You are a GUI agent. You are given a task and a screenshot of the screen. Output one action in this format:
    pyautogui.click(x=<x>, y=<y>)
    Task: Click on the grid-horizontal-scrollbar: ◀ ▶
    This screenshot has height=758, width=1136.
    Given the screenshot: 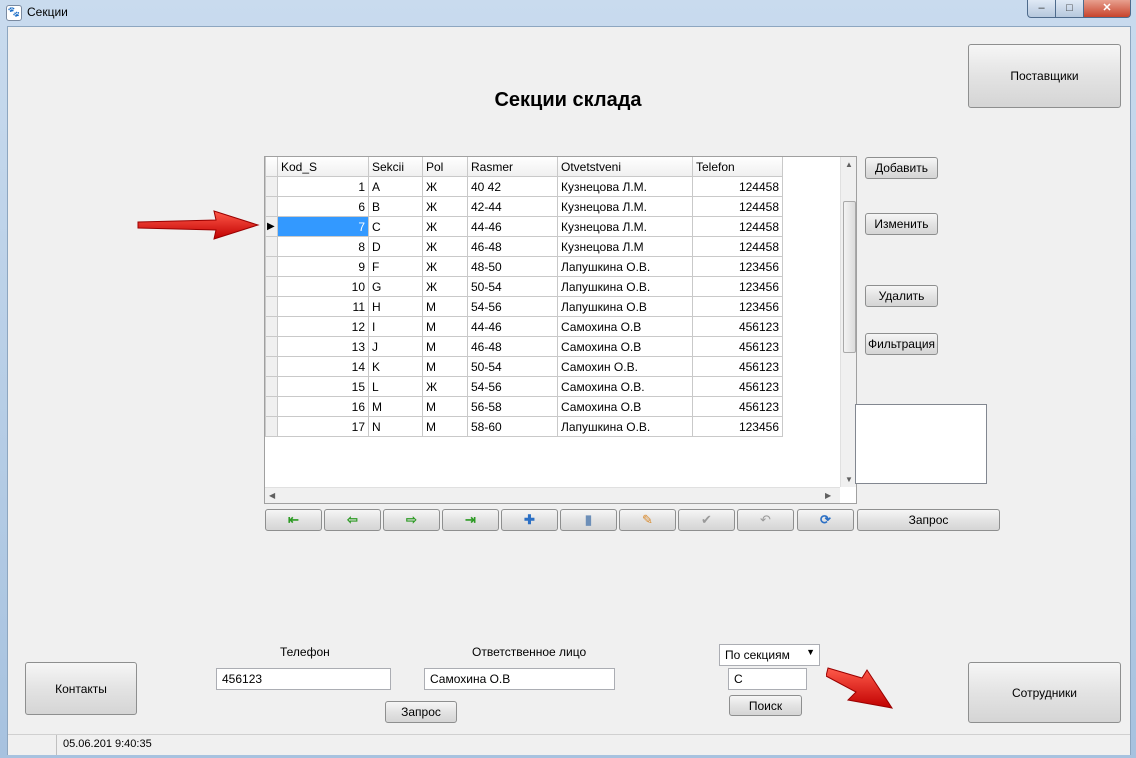 What is the action you would take?
    pyautogui.click(x=552, y=495)
    